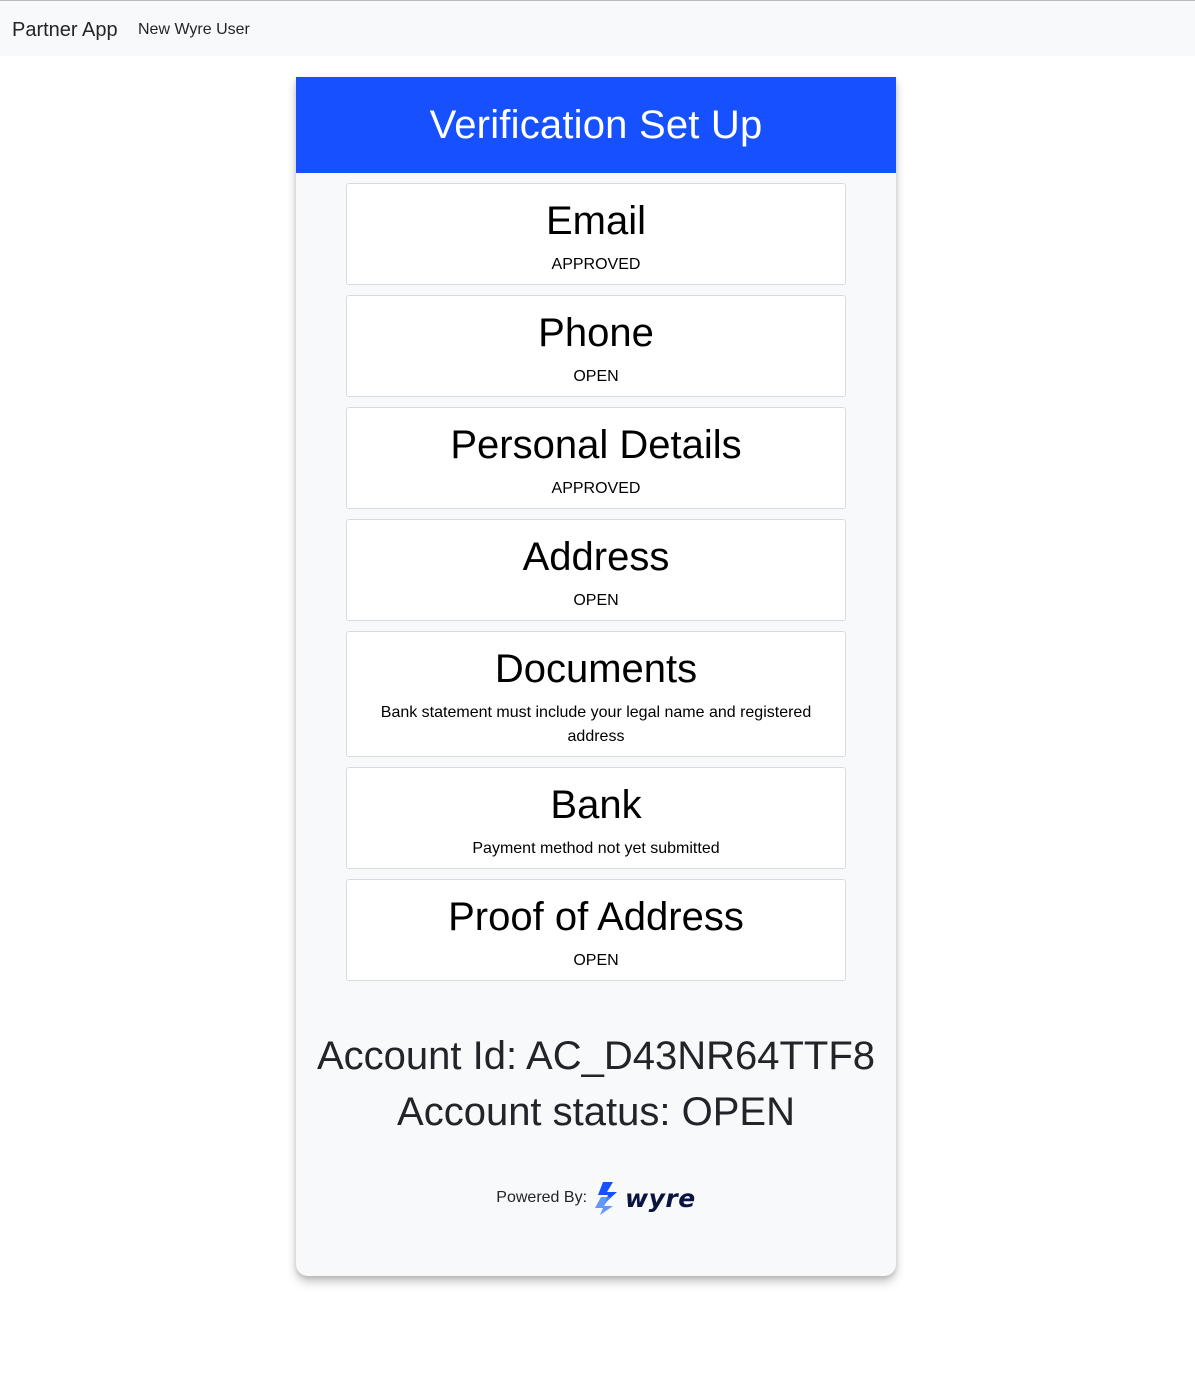 Image resolution: width=1195 pixels, height=1386 pixels. What do you see at coordinates (596, 333) in the screenshot?
I see `step-title: Phone` at bounding box center [596, 333].